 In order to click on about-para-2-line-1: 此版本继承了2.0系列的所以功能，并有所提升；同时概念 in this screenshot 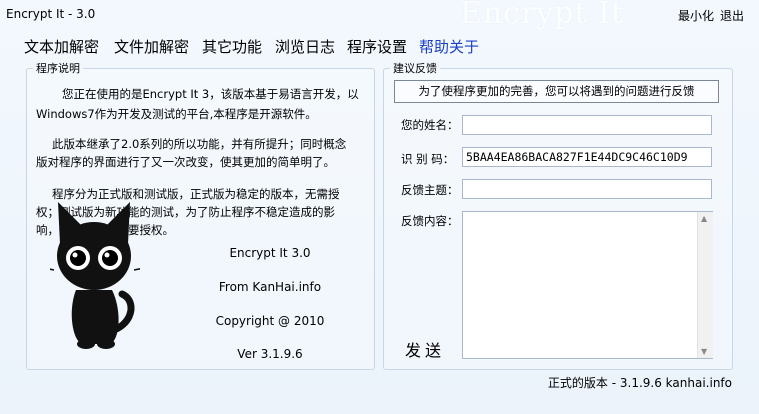, I will do `click(199, 144)`.